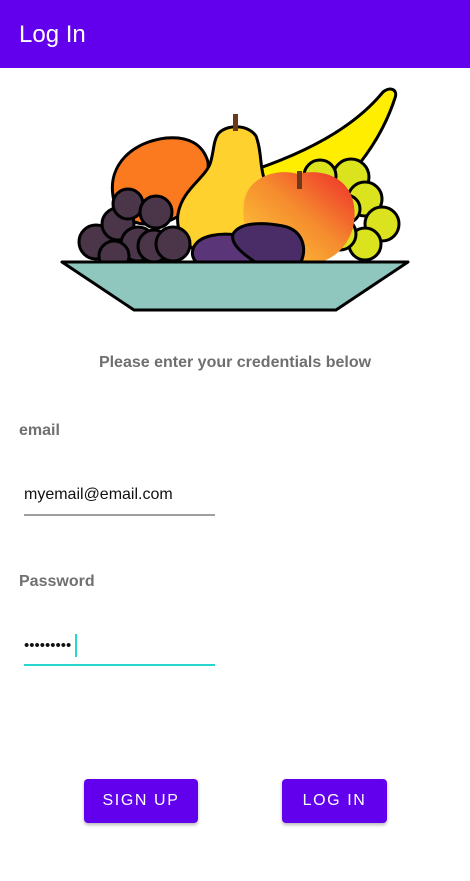 This screenshot has width=470, height=881. I want to click on app-bar: Log In, so click(235, 34).